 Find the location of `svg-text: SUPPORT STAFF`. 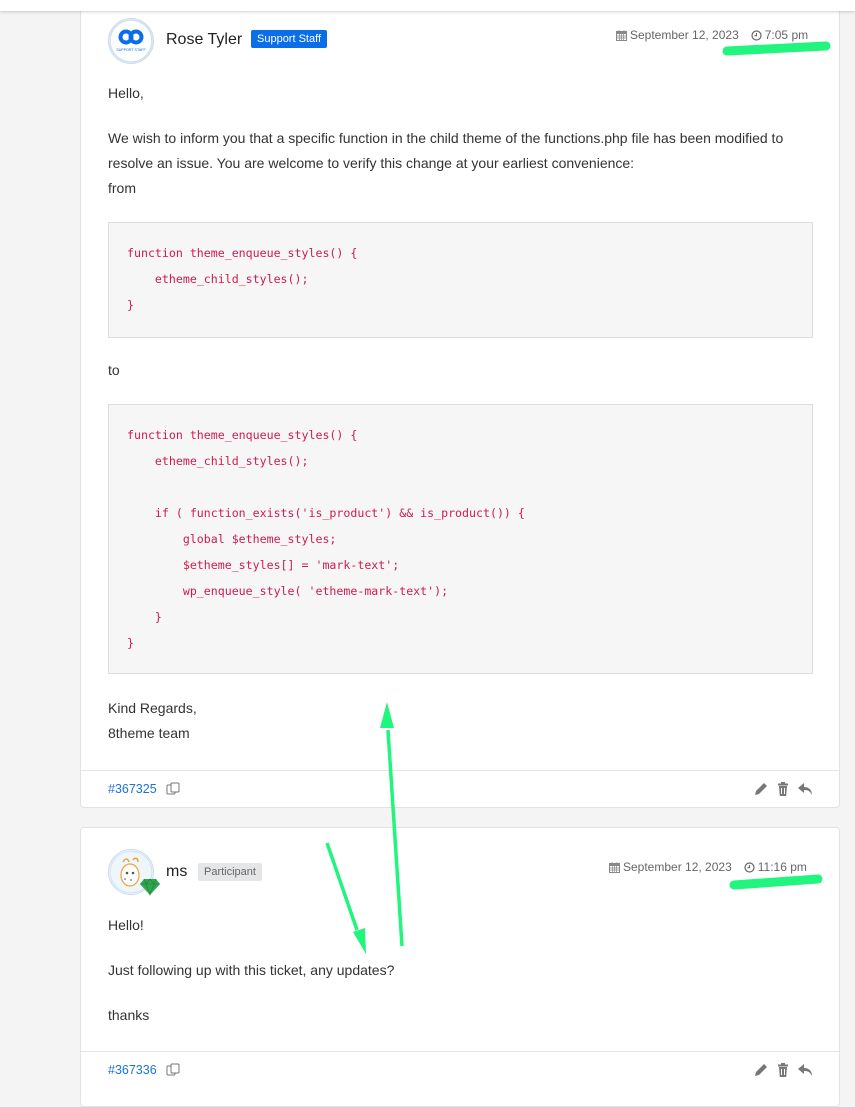

svg-text: SUPPORT STAFF is located at coordinates (131, 50).